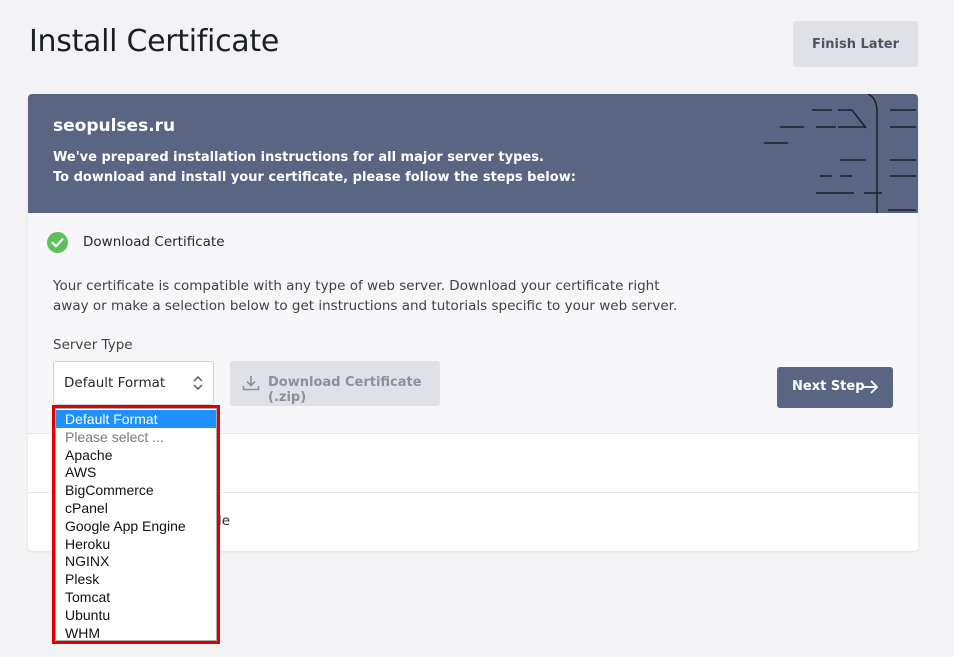 The width and height of the screenshot is (954, 657). I want to click on dropdown-option: BigCommerce, so click(136, 490).